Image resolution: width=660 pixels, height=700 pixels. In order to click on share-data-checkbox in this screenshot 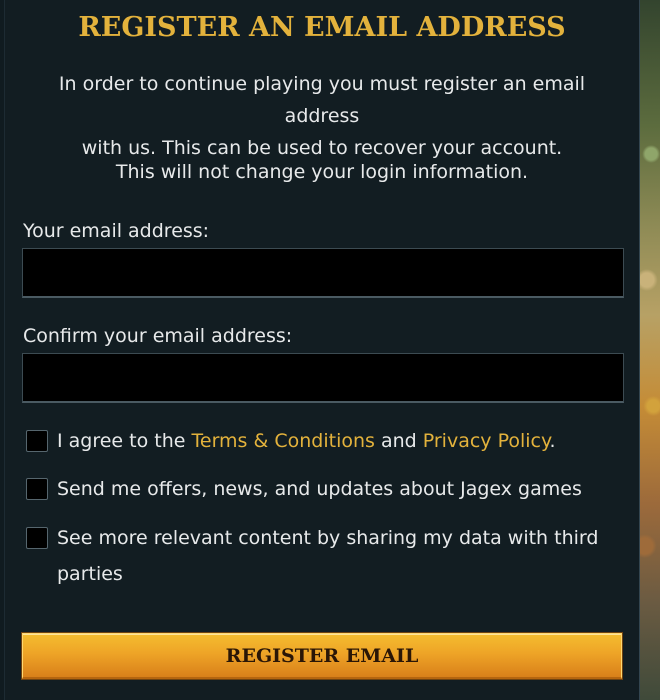, I will do `click(37, 538)`.